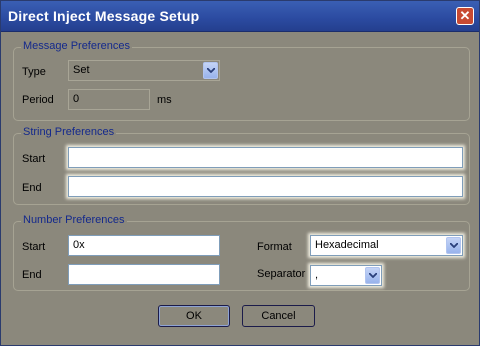  I want to click on close-icon: ✕, so click(465, 15).